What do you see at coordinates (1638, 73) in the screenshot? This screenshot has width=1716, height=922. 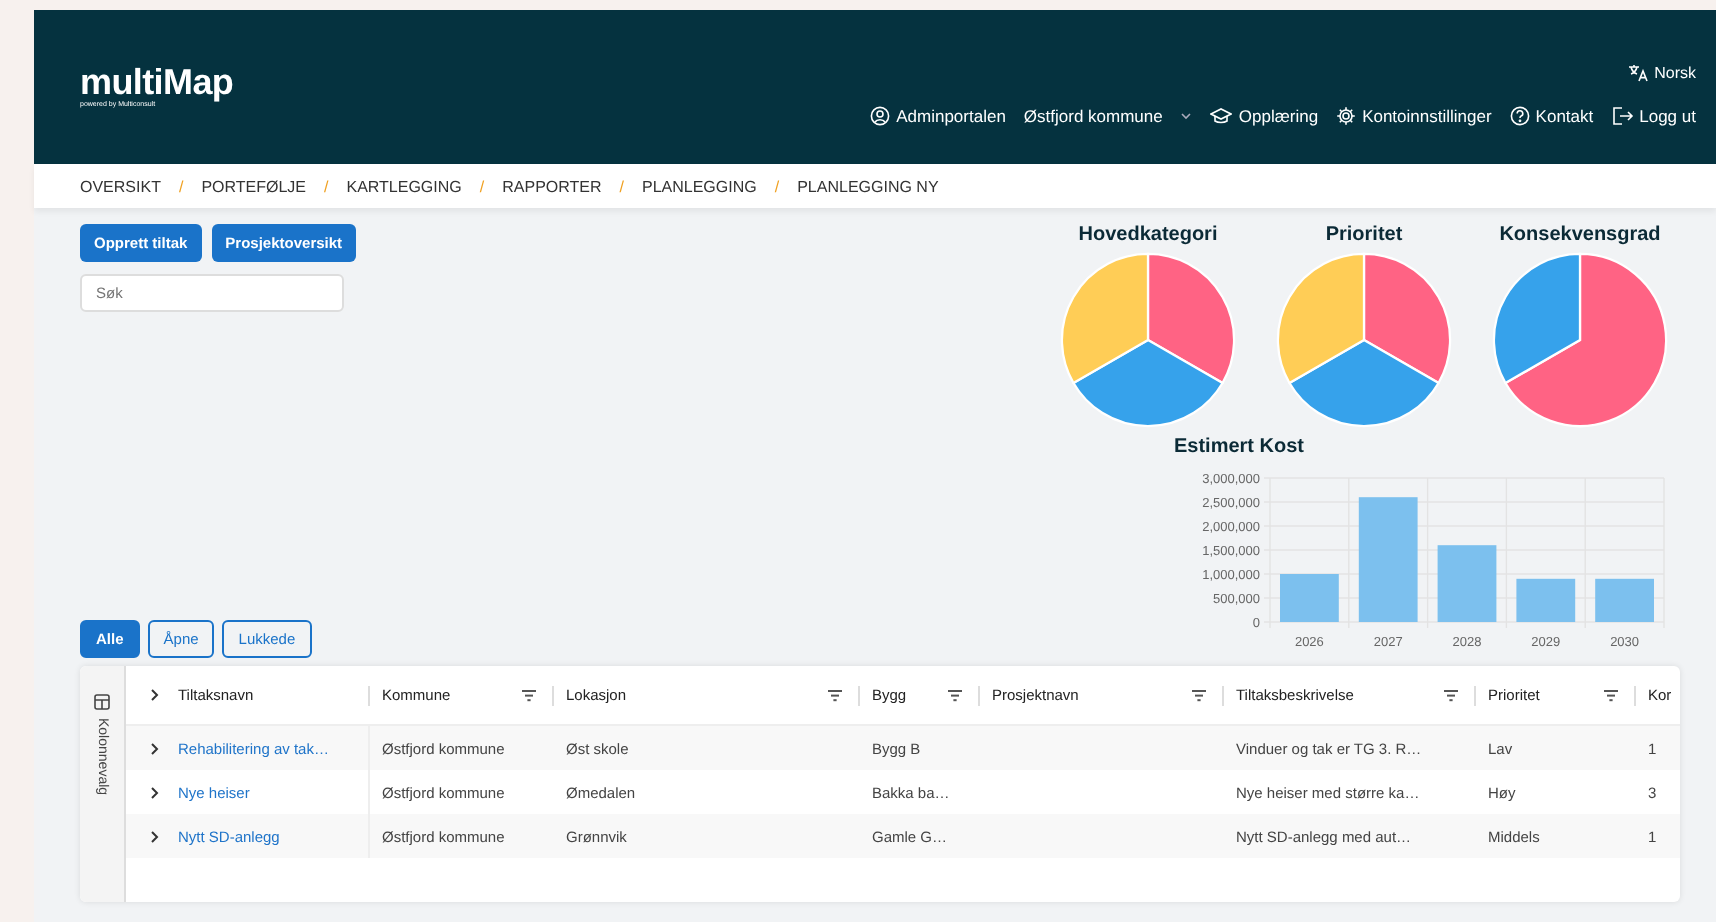 I see `translate-icon` at bounding box center [1638, 73].